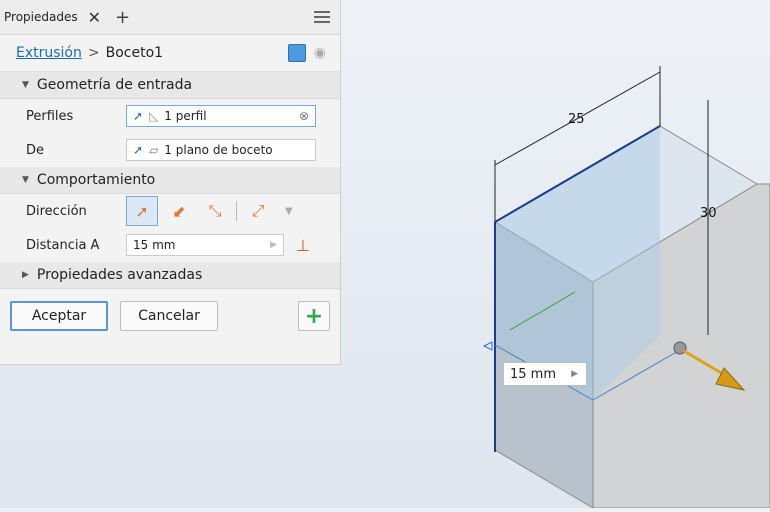 The height and width of the screenshot is (512, 770). Describe the element at coordinates (154, 150) in the screenshot. I see `plane-icon: ▱` at that location.